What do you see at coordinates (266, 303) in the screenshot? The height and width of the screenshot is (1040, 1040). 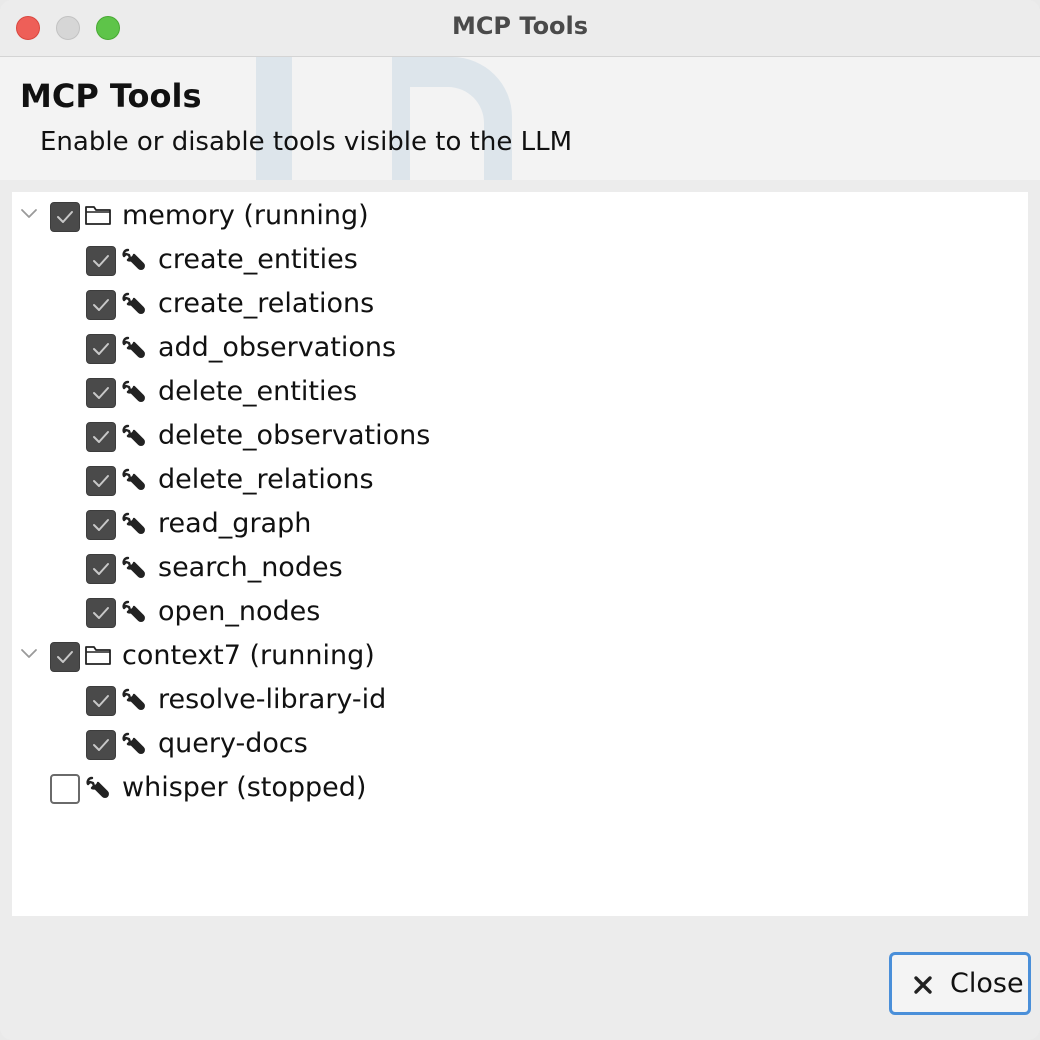 I see `tool-label: create_relations` at bounding box center [266, 303].